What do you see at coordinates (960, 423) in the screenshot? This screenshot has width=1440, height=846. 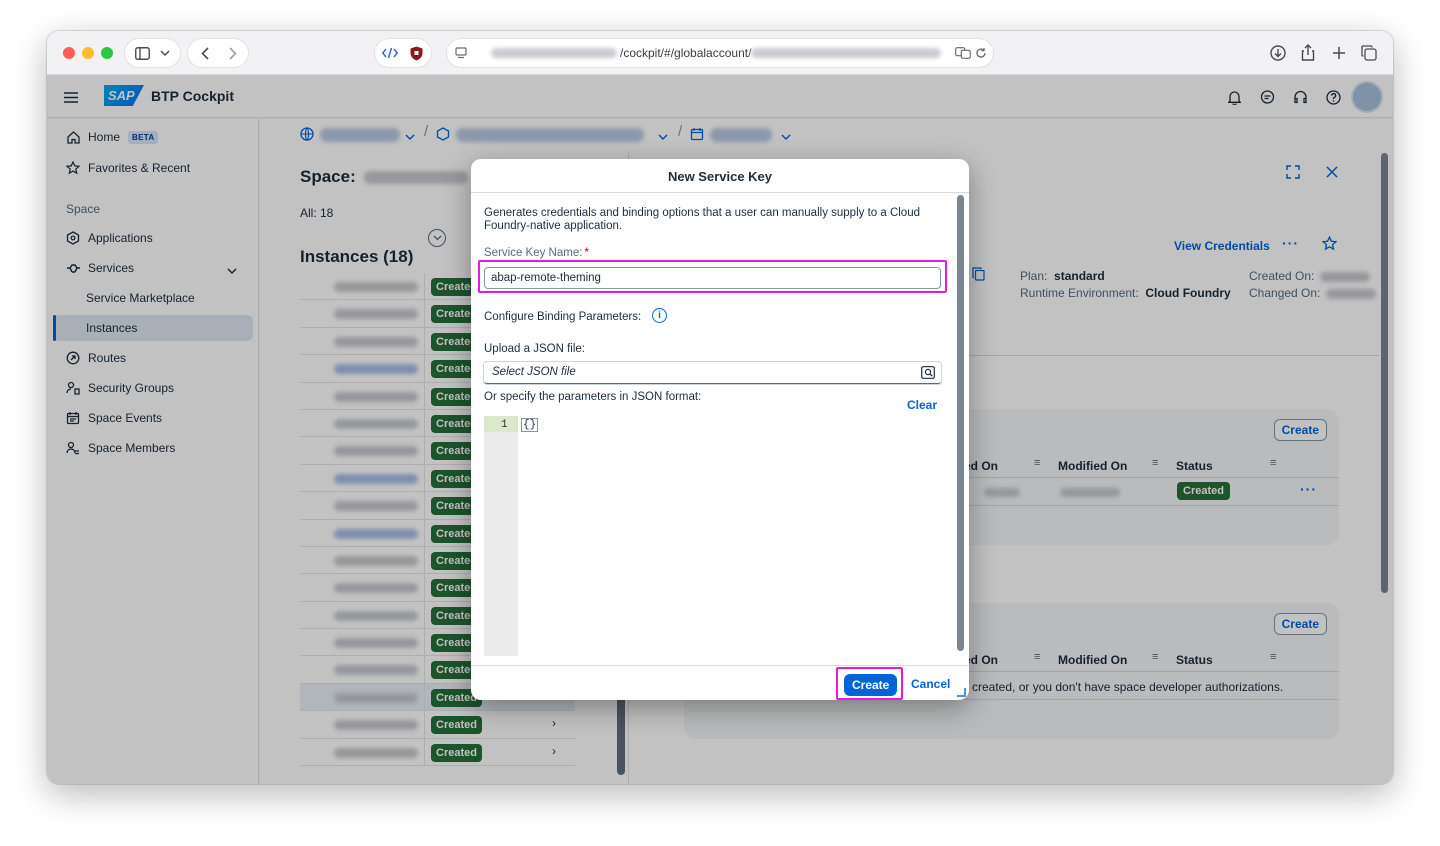 I see `dialog-scrollbar` at bounding box center [960, 423].